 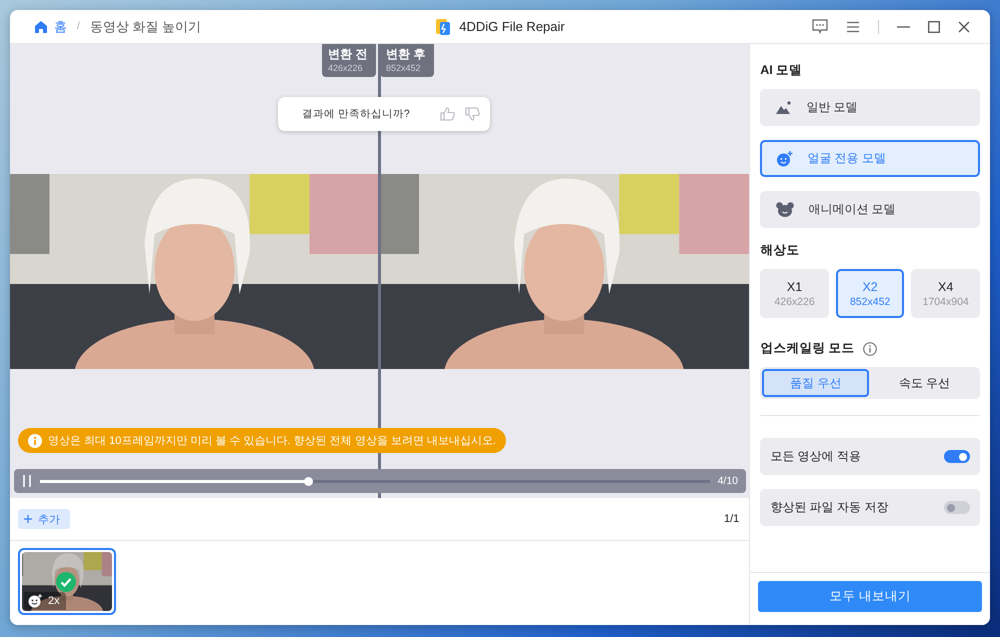 I want to click on close-icon, so click(x=964, y=26).